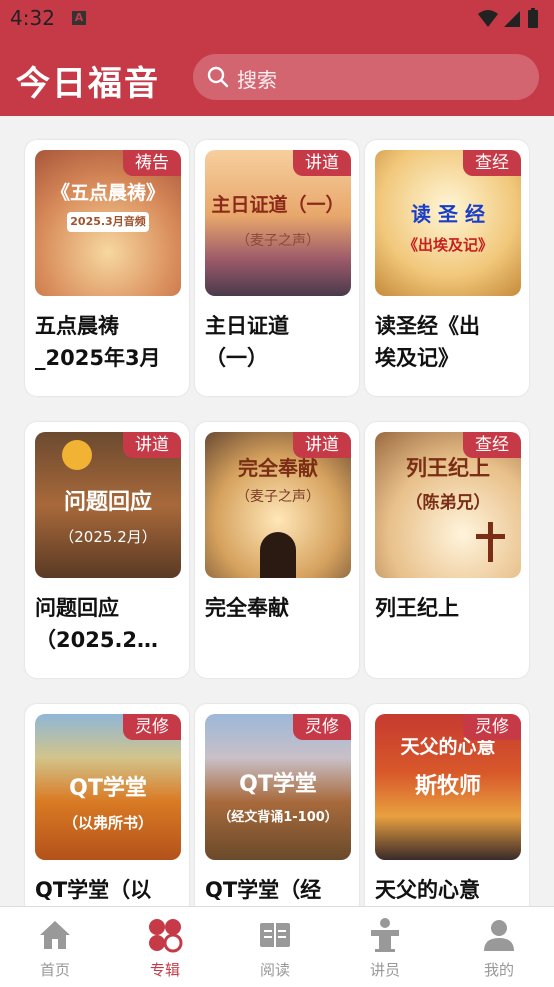 This screenshot has width=554, height=987. I want to click on cross-icon, so click(490, 542).